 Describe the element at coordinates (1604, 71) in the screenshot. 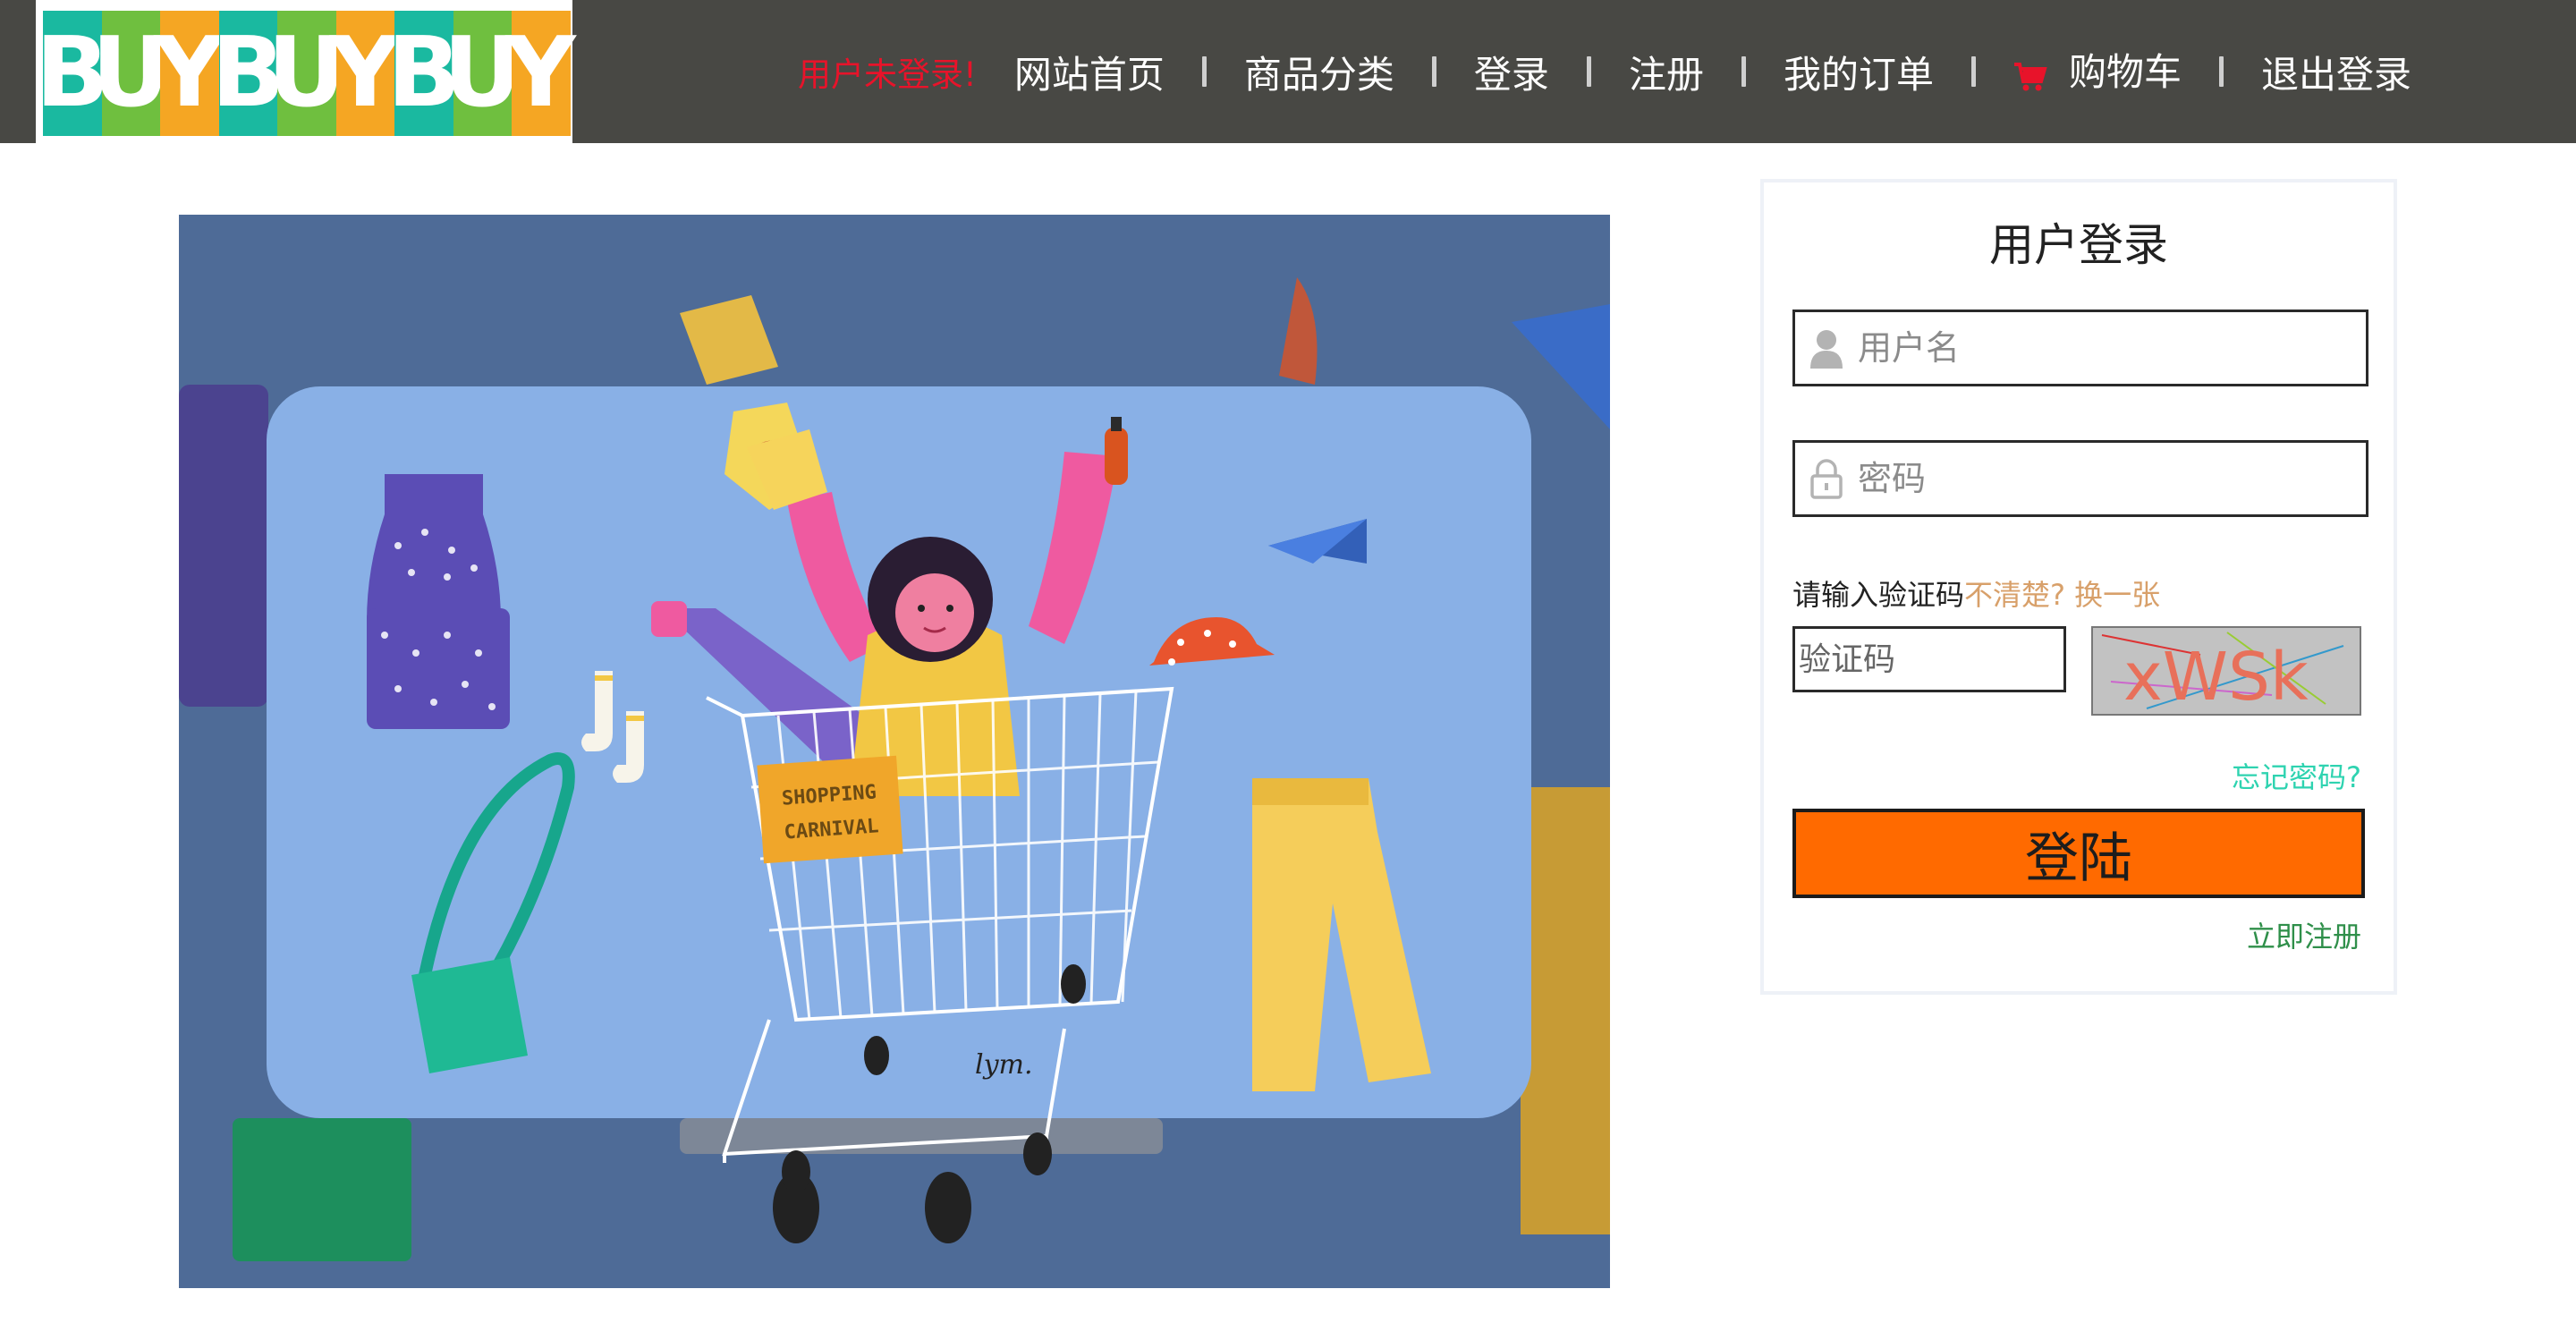

I see `main-nav: 用户未登录! 网站首页 商品分类 登录 注册 我的订单 购物车 退出登录` at that location.